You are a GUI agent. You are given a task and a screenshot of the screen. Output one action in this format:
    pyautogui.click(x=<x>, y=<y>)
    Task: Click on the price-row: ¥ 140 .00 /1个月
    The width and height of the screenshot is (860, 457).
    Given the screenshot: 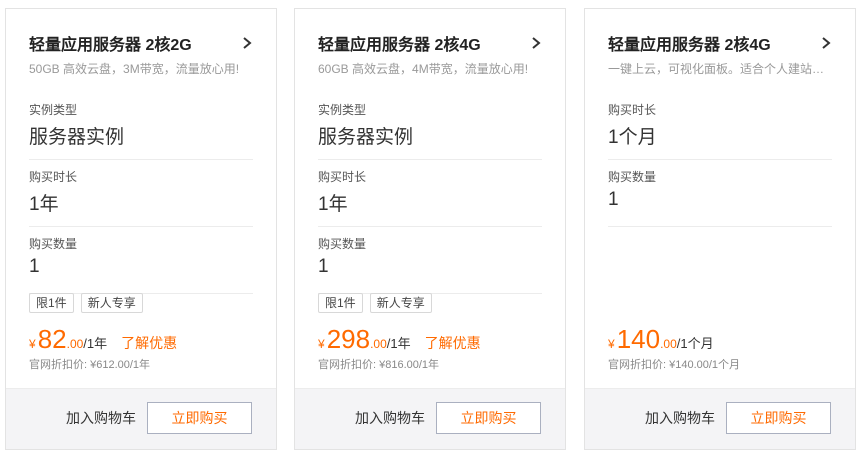 What is the action you would take?
    pyautogui.click(x=661, y=339)
    